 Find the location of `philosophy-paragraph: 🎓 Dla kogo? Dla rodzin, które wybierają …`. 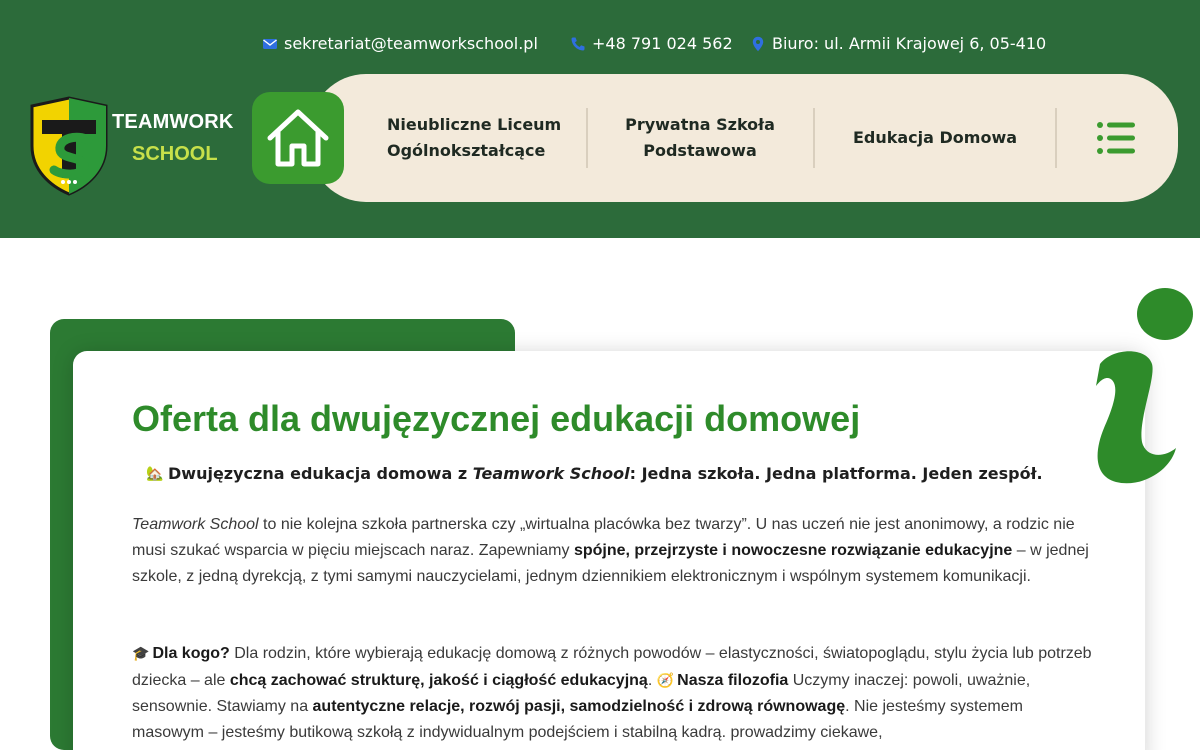

philosophy-paragraph: 🎓 Dla kogo? Dla rodzin, które wybierają … is located at coordinates (612, 693).